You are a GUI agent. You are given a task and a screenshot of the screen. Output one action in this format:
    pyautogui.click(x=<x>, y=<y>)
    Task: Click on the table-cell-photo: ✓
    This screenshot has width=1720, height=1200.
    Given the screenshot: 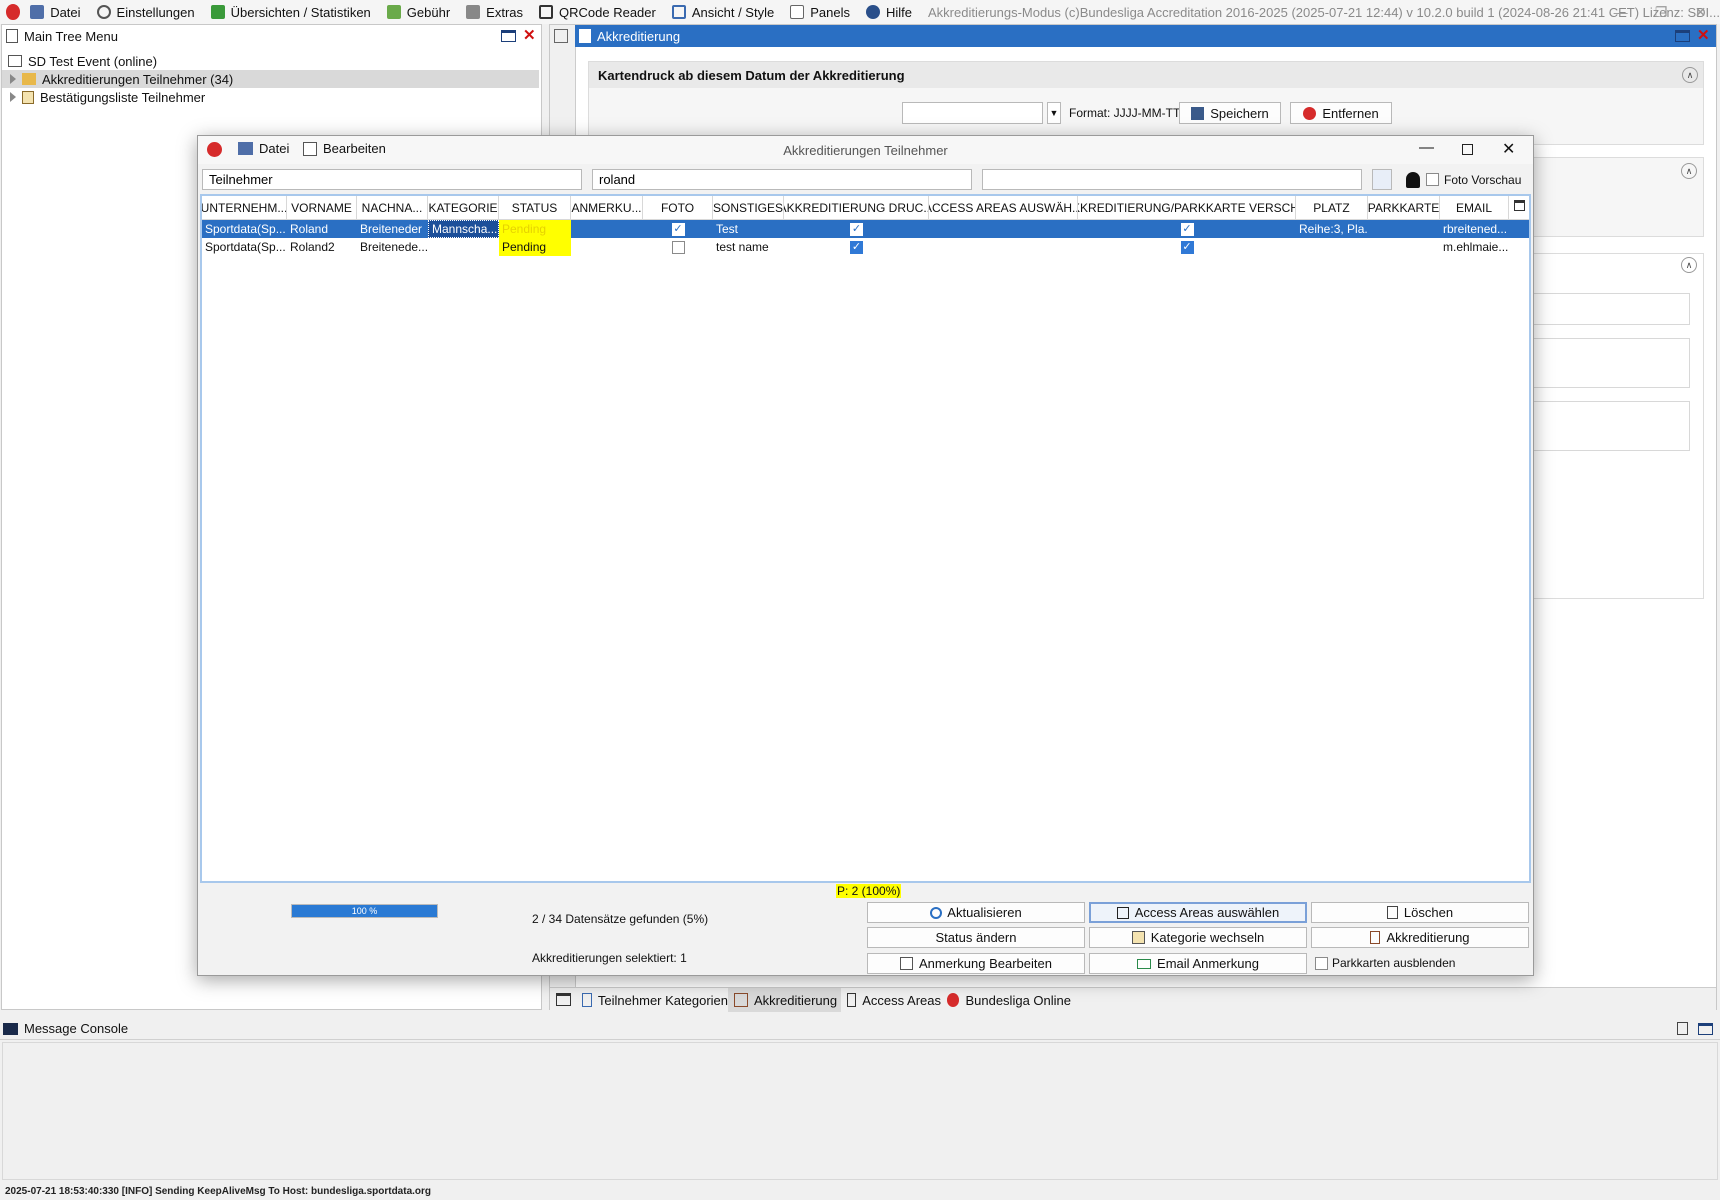 What is the action you would take?
    pyautogui.click(x=678, y=229)
    